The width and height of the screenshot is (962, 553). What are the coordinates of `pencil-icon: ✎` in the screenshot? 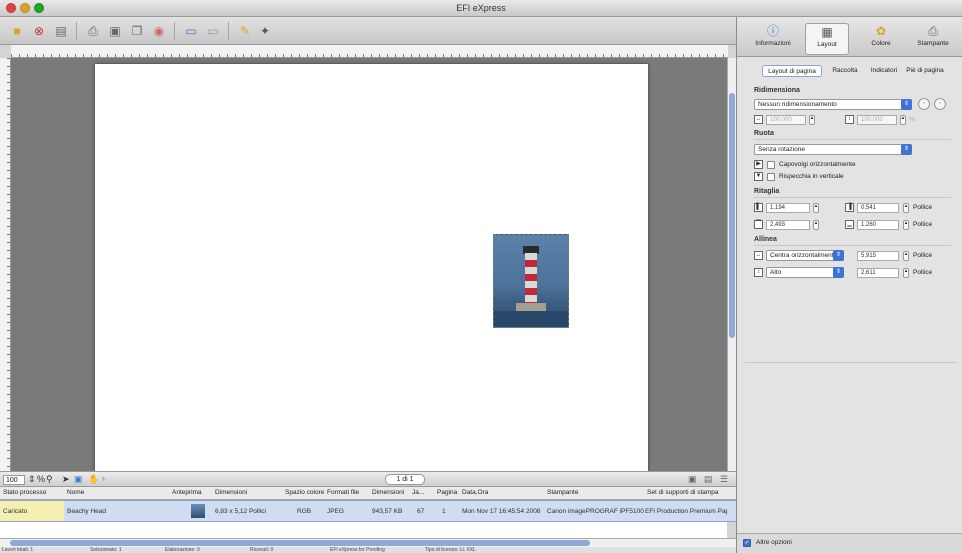 It's located at (245, 30).